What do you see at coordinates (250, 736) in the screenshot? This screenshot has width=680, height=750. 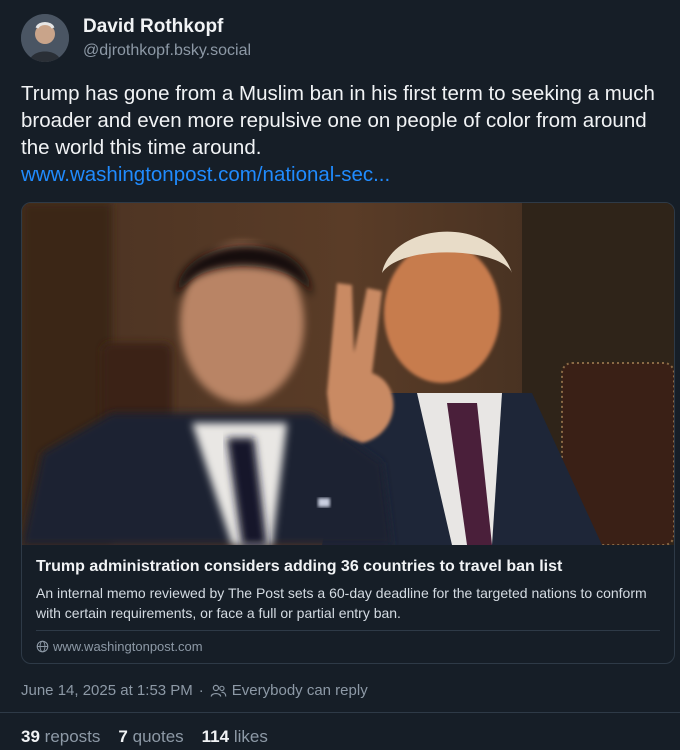 I see `likes-label: likes` at bounding box center [250, 736].